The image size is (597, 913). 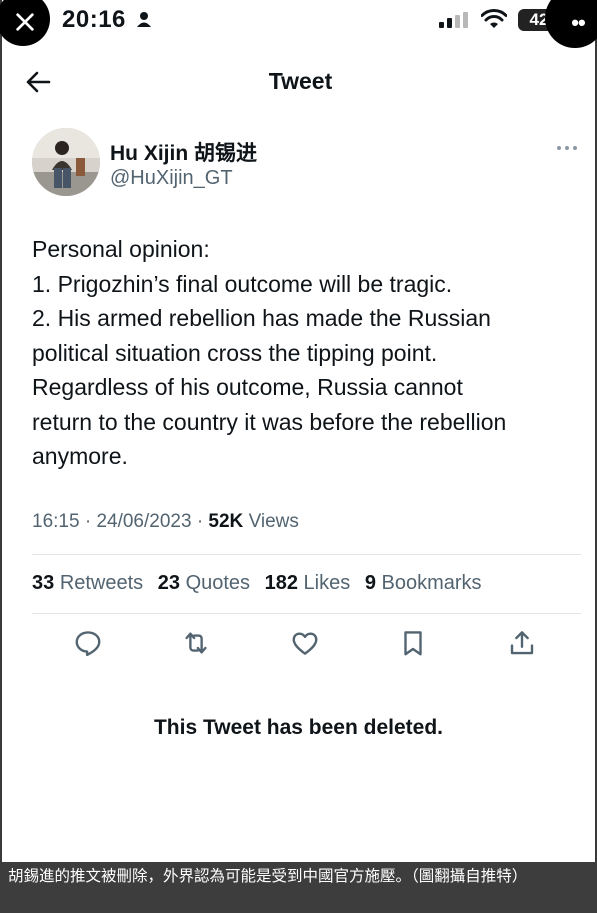 What do you see at coordinates (43, 583) in the screenshot?
I see `retweets-count: 33` at bounding box center [43, 583].